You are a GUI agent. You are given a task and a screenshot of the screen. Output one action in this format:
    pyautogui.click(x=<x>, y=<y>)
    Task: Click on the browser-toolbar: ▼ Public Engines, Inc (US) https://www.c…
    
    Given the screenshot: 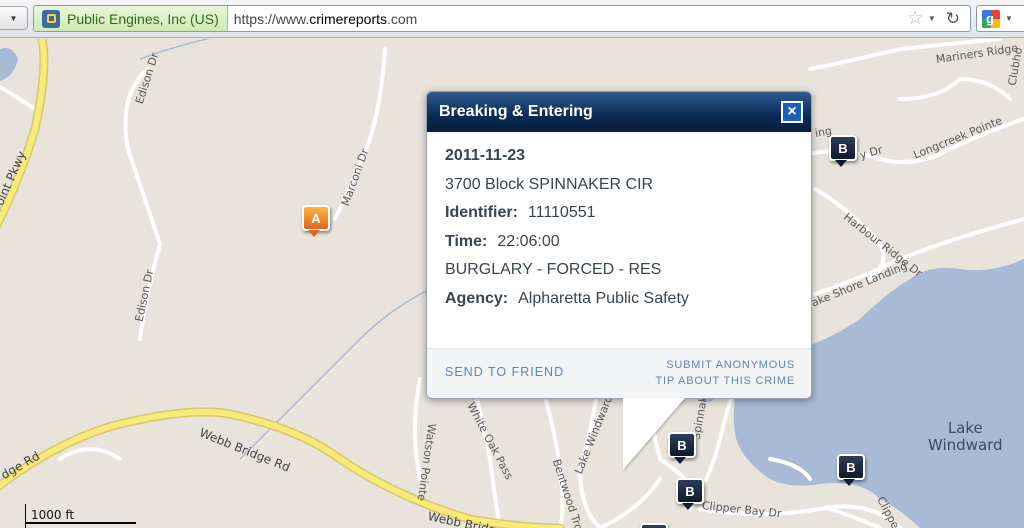 What is the action you would take?
    pyautogui.click(x=512, y=19)
    